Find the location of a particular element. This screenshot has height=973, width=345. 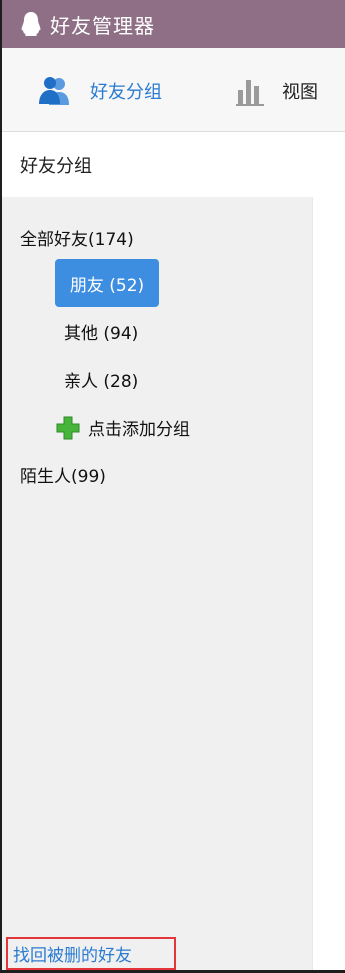

tree-node-friends-selected: 朋友 (52) is located at coordinates (107, 283).